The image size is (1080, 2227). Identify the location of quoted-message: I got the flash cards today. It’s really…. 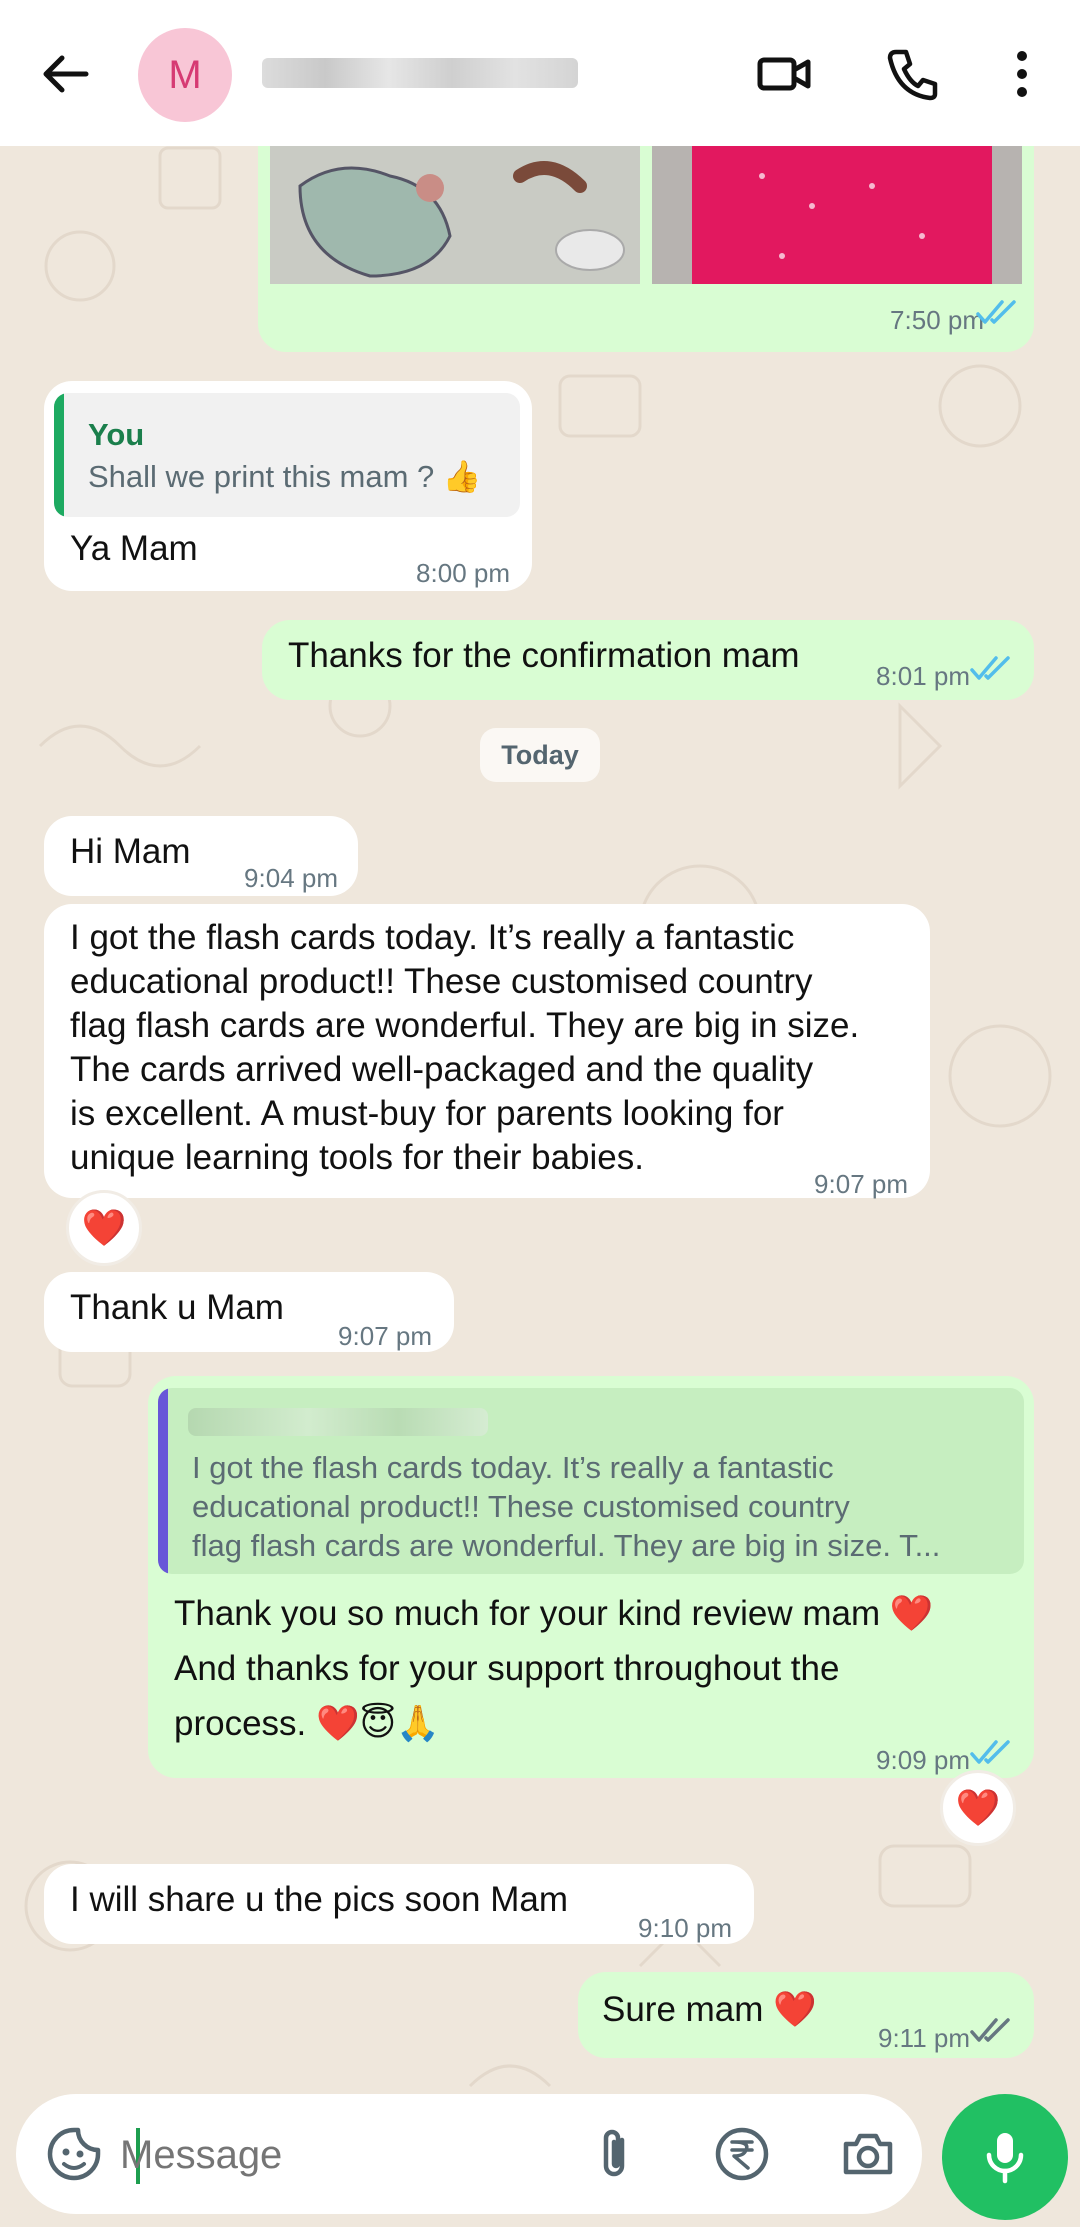
(591, 1481).